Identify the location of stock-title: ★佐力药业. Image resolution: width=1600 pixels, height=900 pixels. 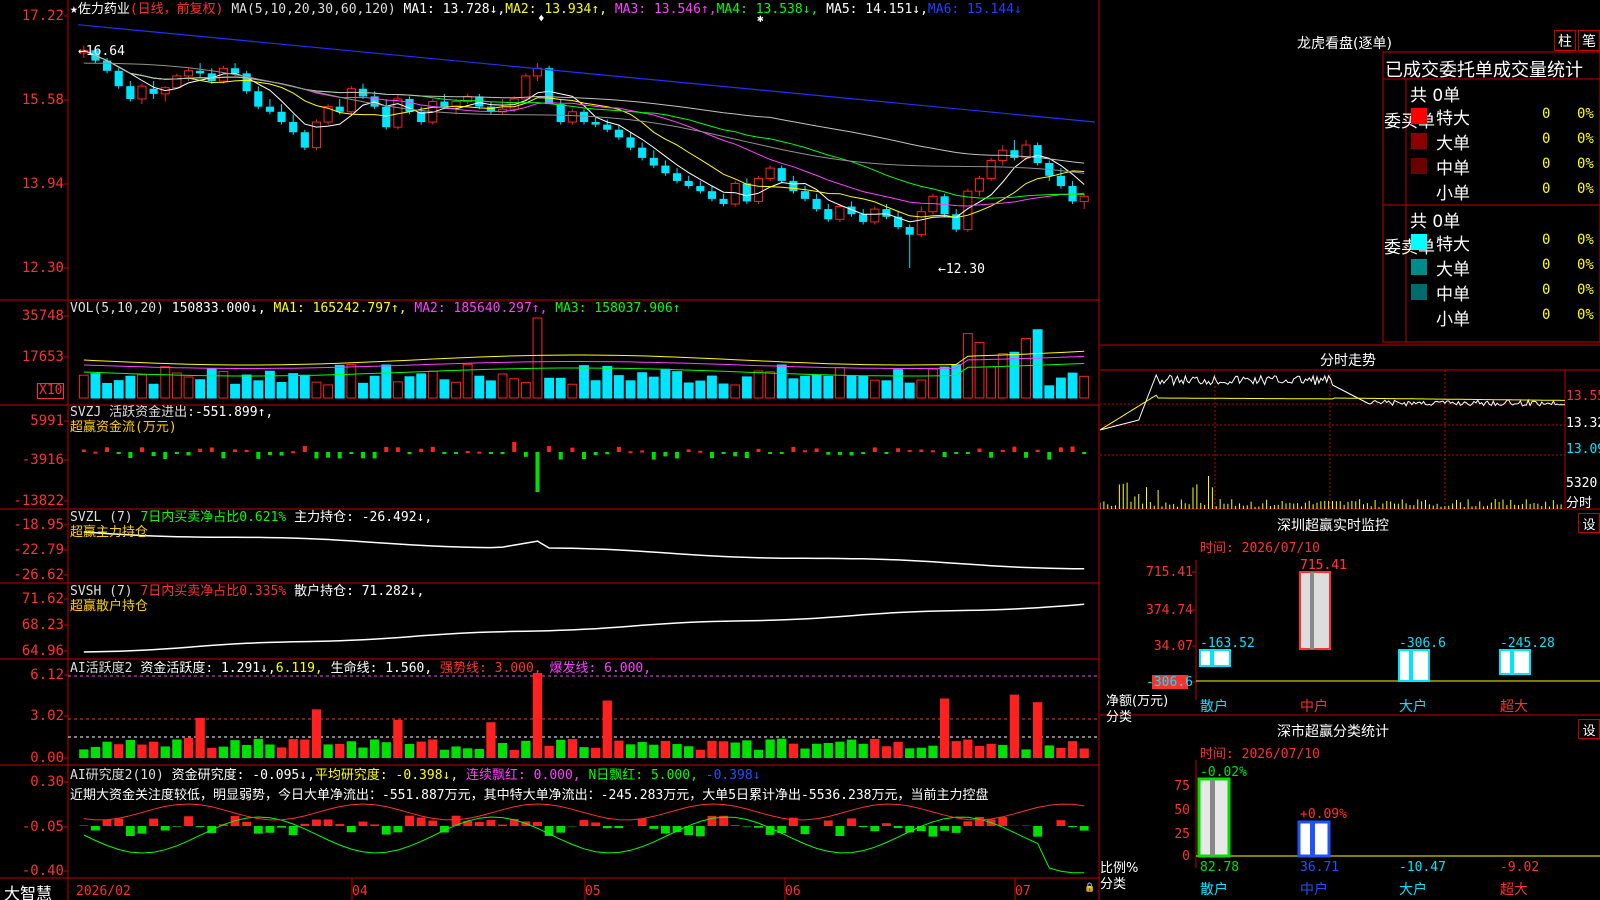
(100, 9).